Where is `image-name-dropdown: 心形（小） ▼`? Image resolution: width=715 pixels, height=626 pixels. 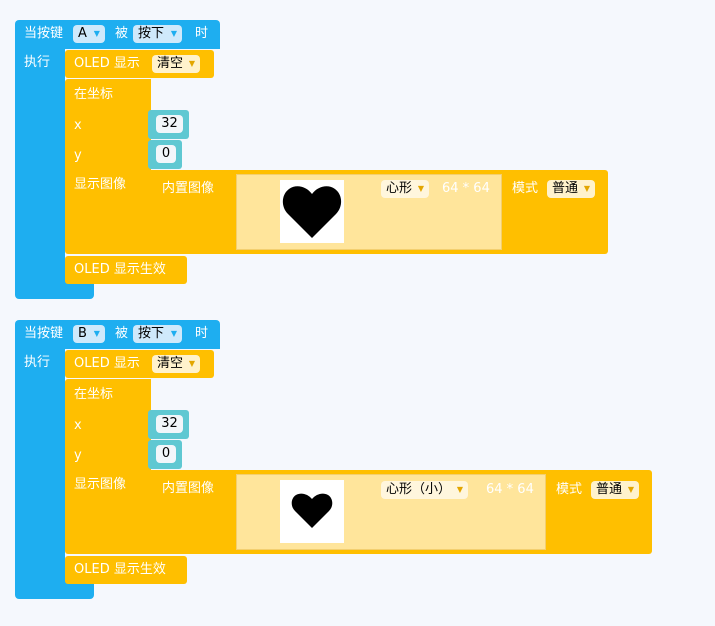 image-name-dropdown: 心形（小） ▼ is located at coordinates (425, 490).